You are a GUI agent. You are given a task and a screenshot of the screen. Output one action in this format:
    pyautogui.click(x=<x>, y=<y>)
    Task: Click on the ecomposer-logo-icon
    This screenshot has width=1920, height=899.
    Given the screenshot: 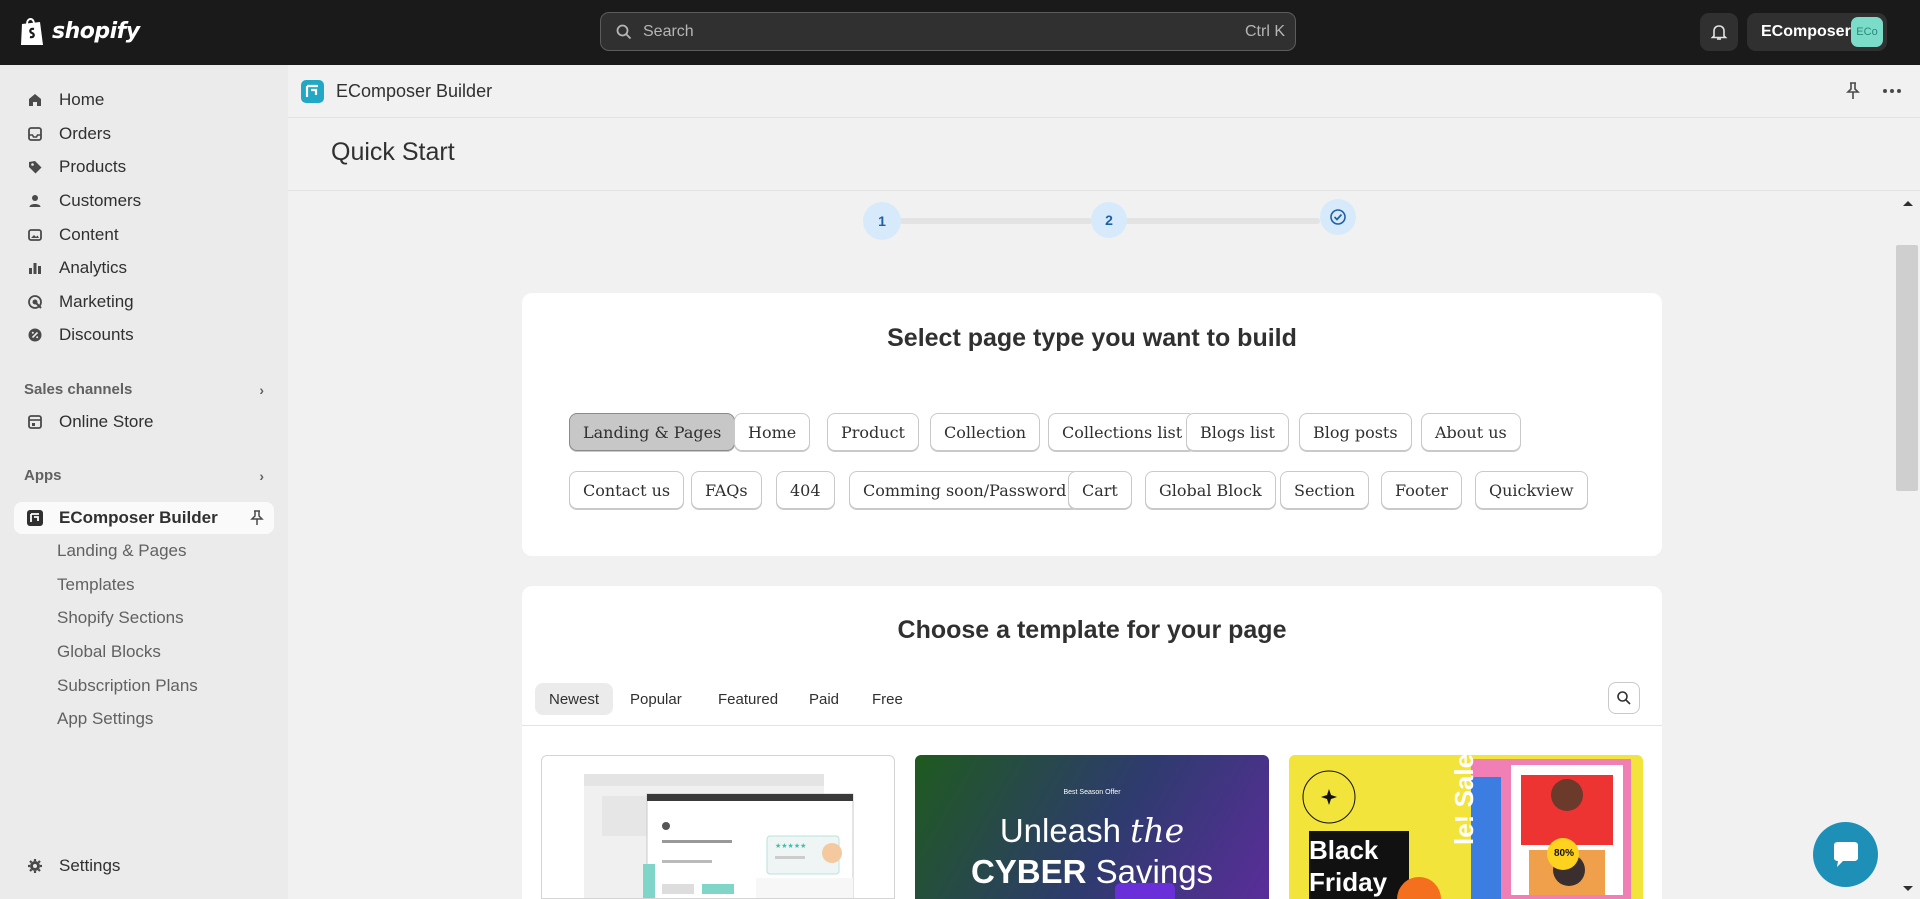 What is the action you would take?
    pyautogui.click(x=312, y=91)
    